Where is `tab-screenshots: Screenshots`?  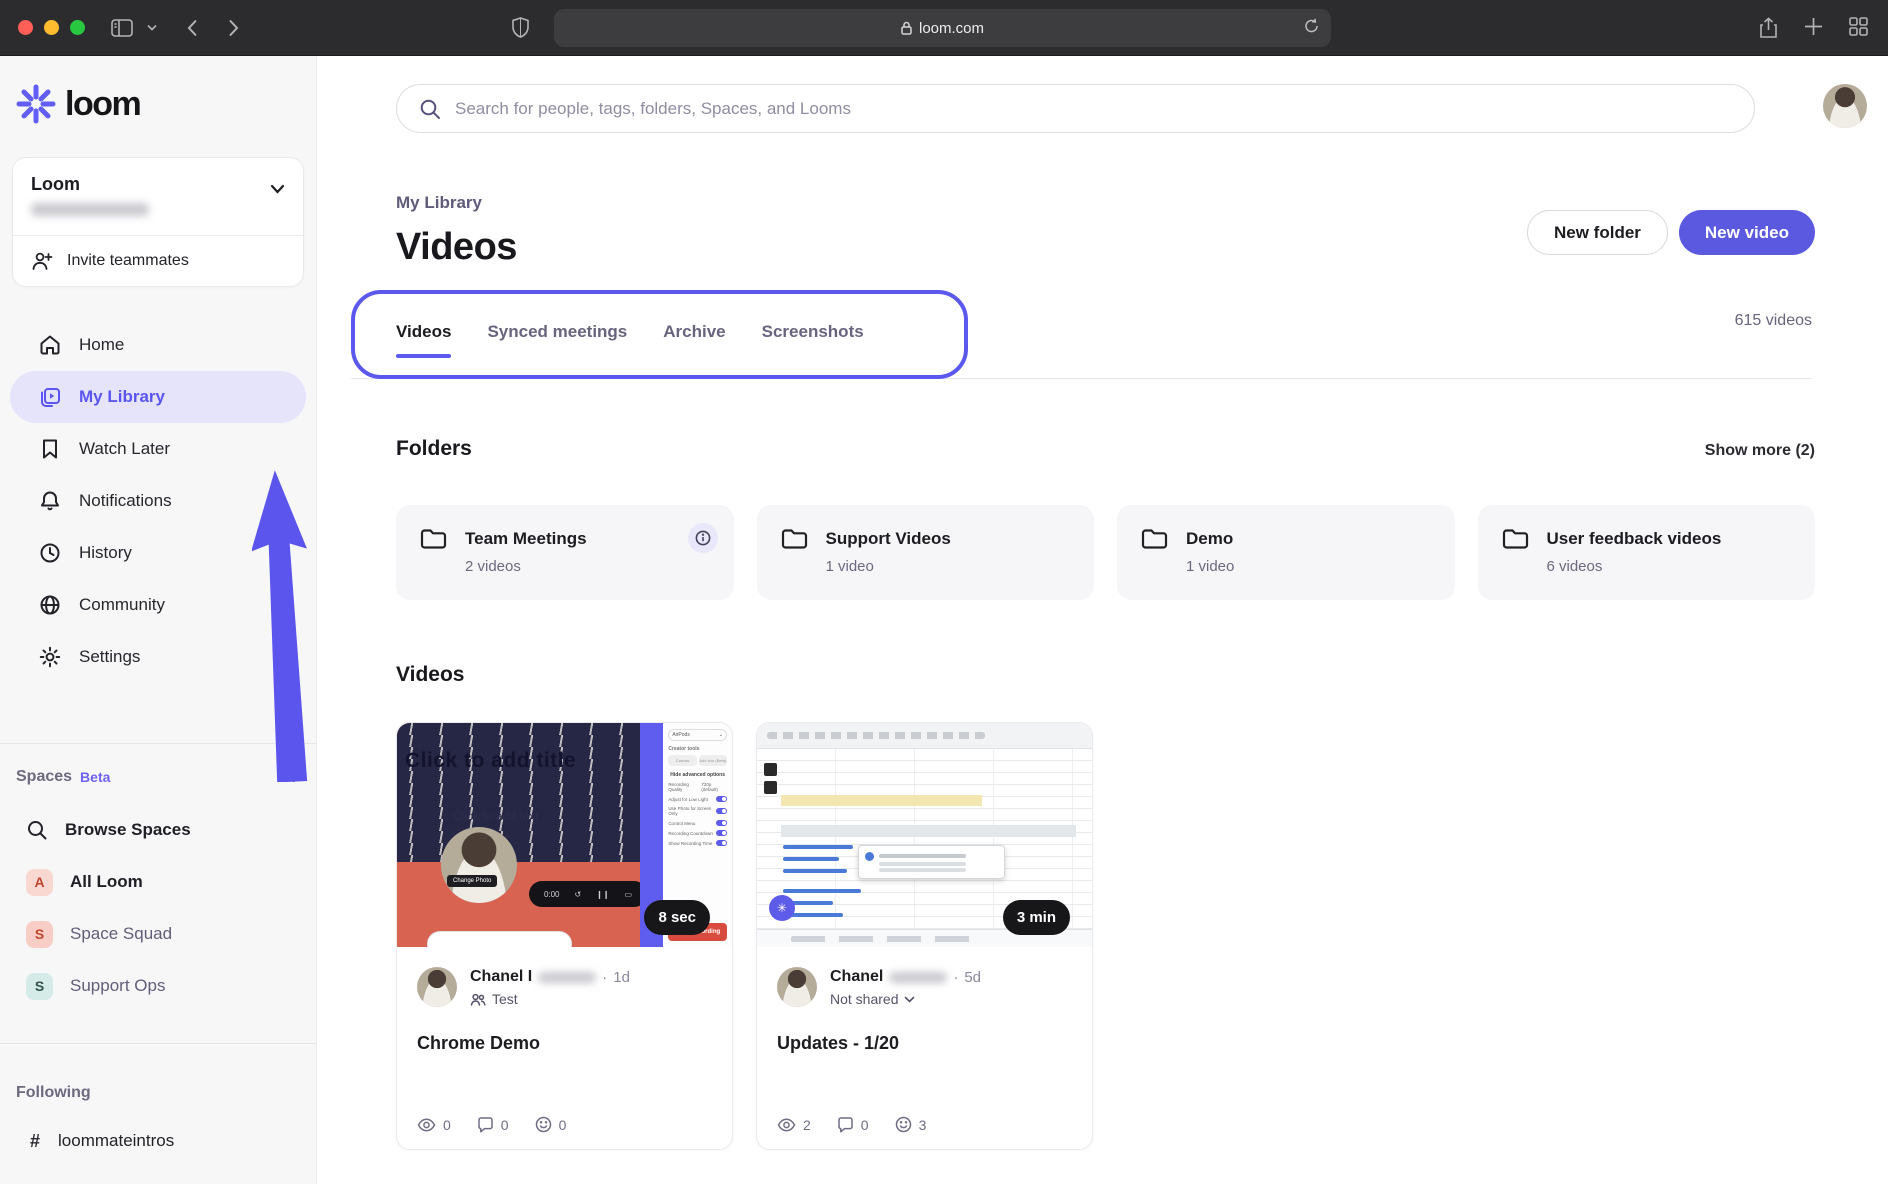
tab-screenshots: Screenshots is located at coordinates (813, 343).